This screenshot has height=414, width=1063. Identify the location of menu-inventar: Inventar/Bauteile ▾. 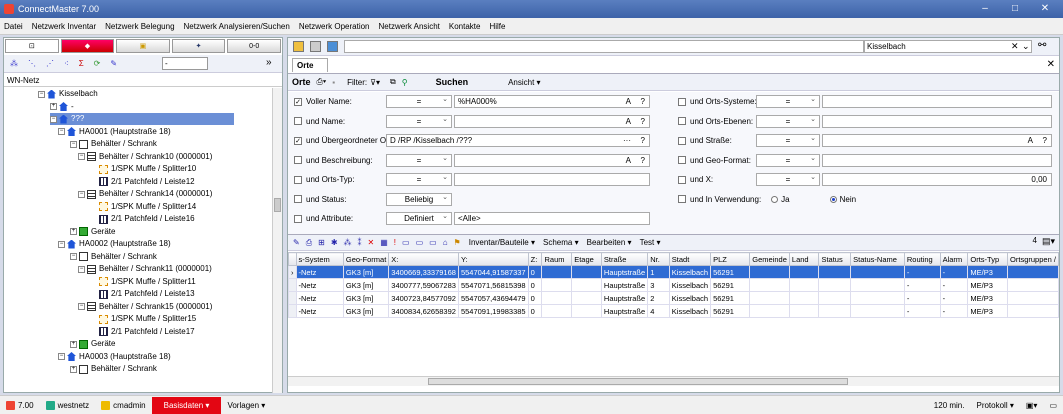
(502, 242).